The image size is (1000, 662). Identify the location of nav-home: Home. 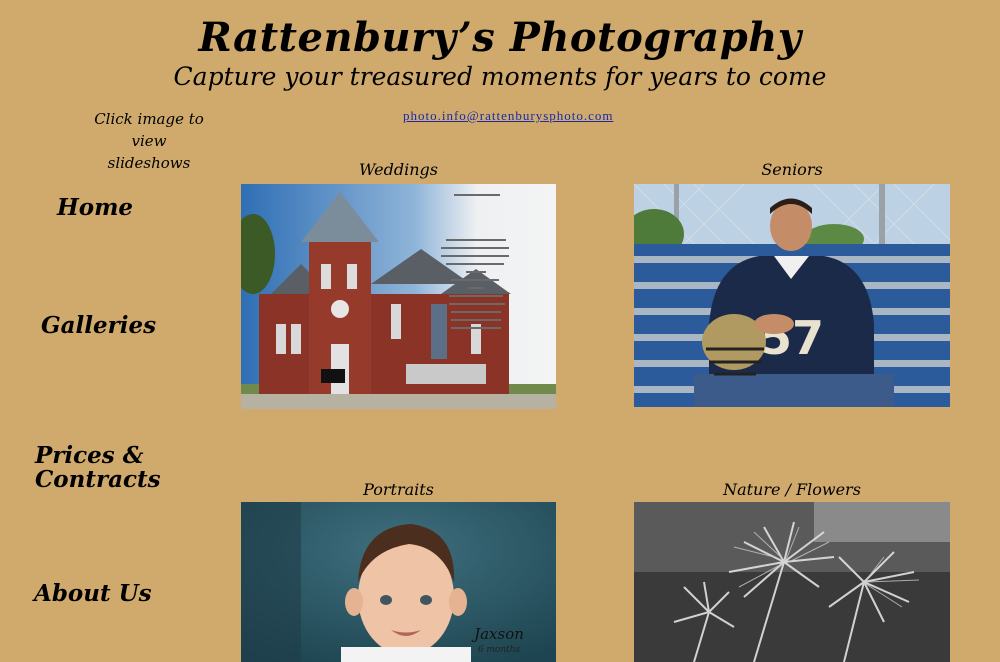
(95, 208).